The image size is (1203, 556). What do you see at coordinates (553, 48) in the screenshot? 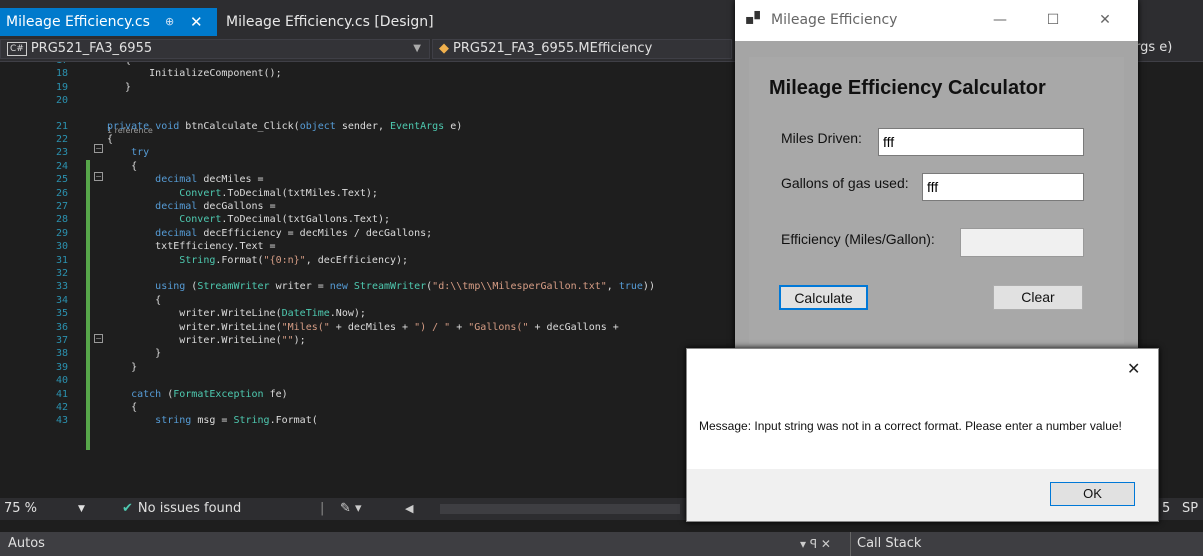
I see `class-name: PRG521_FA3_6955.MEfficiency` at bounding box center [553, 48].